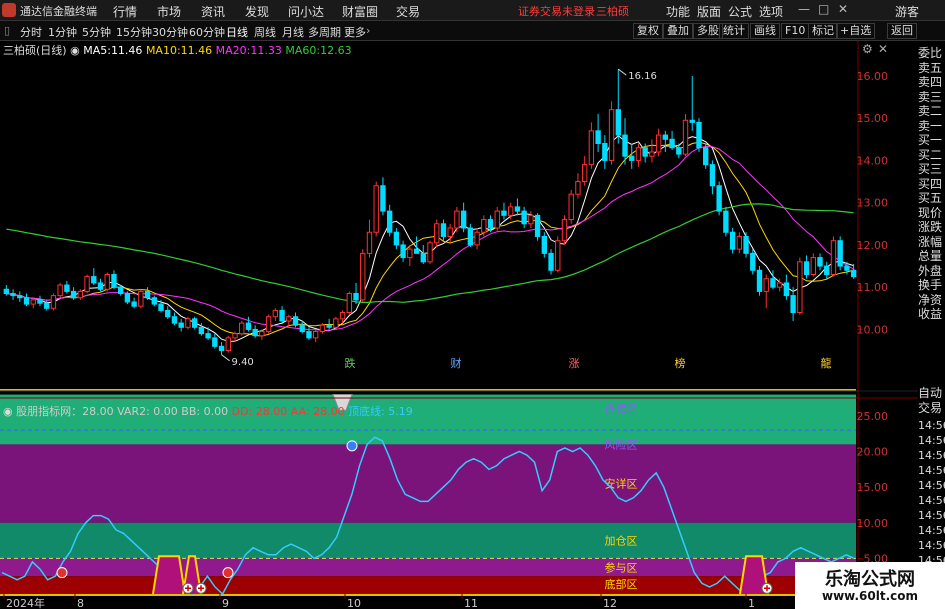  I want to click on settings-icon: ⚙, so click(867, 49).